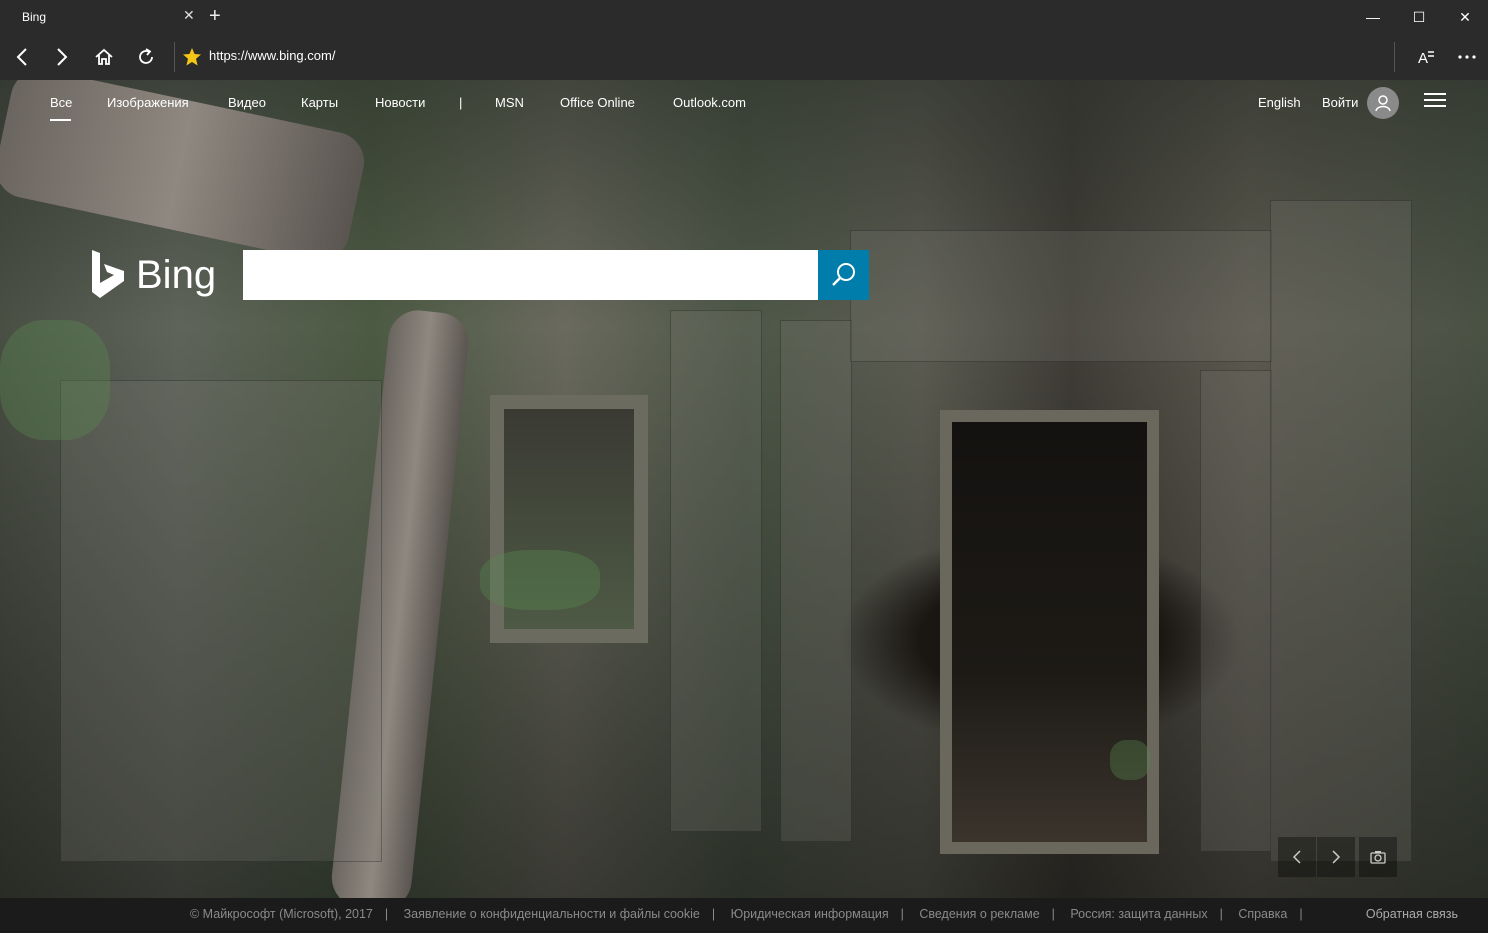  I want to click on nav-all: Все, so click(61, 102).